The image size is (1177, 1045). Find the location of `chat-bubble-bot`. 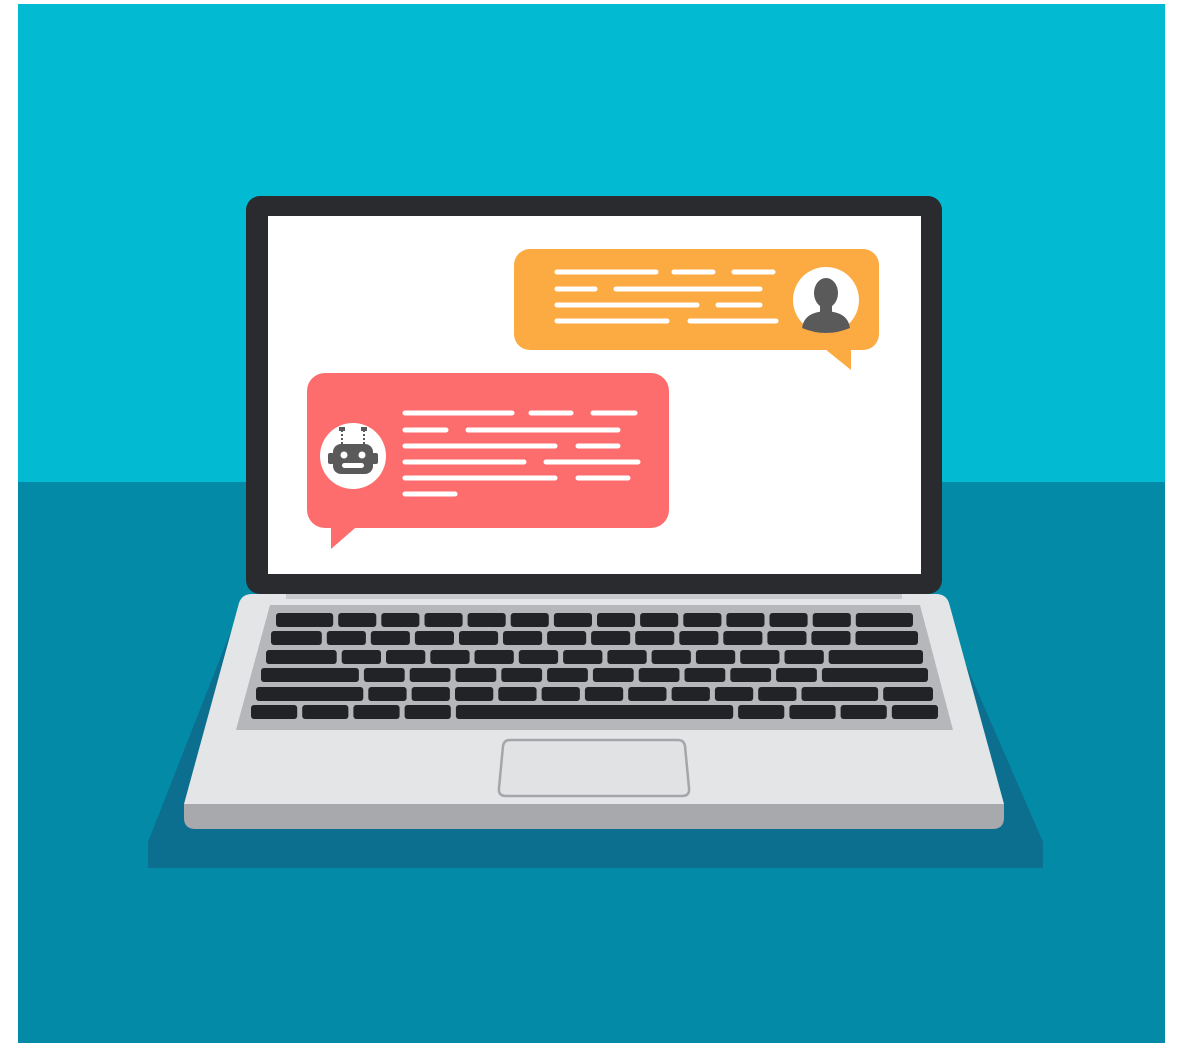

chat-bubble-bot is located at coordinates (488, 461).